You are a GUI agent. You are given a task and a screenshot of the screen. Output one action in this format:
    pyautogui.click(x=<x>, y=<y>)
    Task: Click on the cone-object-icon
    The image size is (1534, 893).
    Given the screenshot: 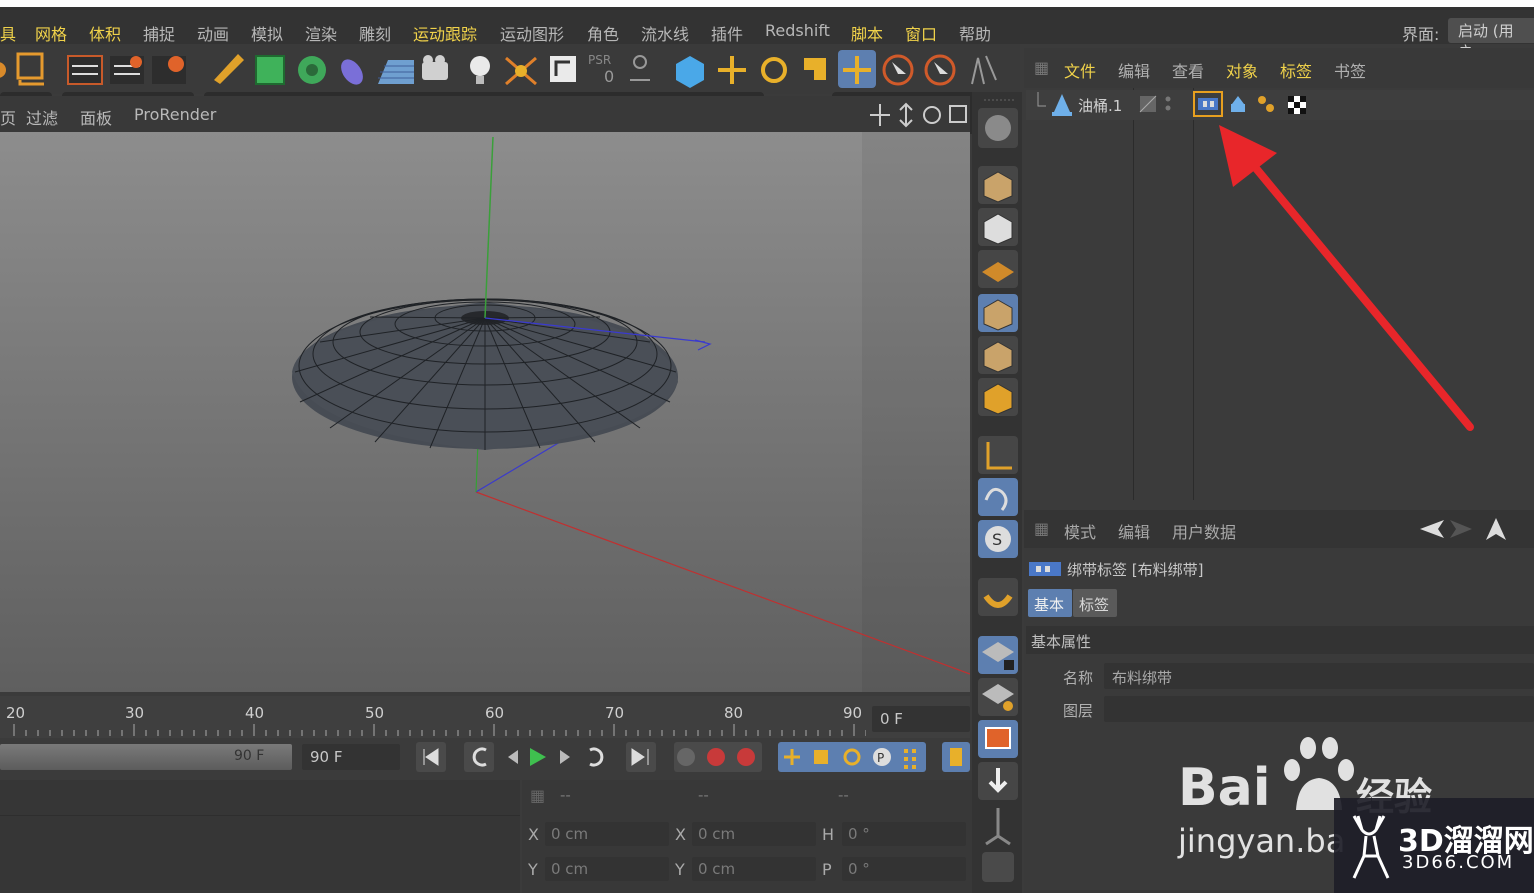 What is the action you would take?
    pyautogui.click(x=1062, y=105)
    